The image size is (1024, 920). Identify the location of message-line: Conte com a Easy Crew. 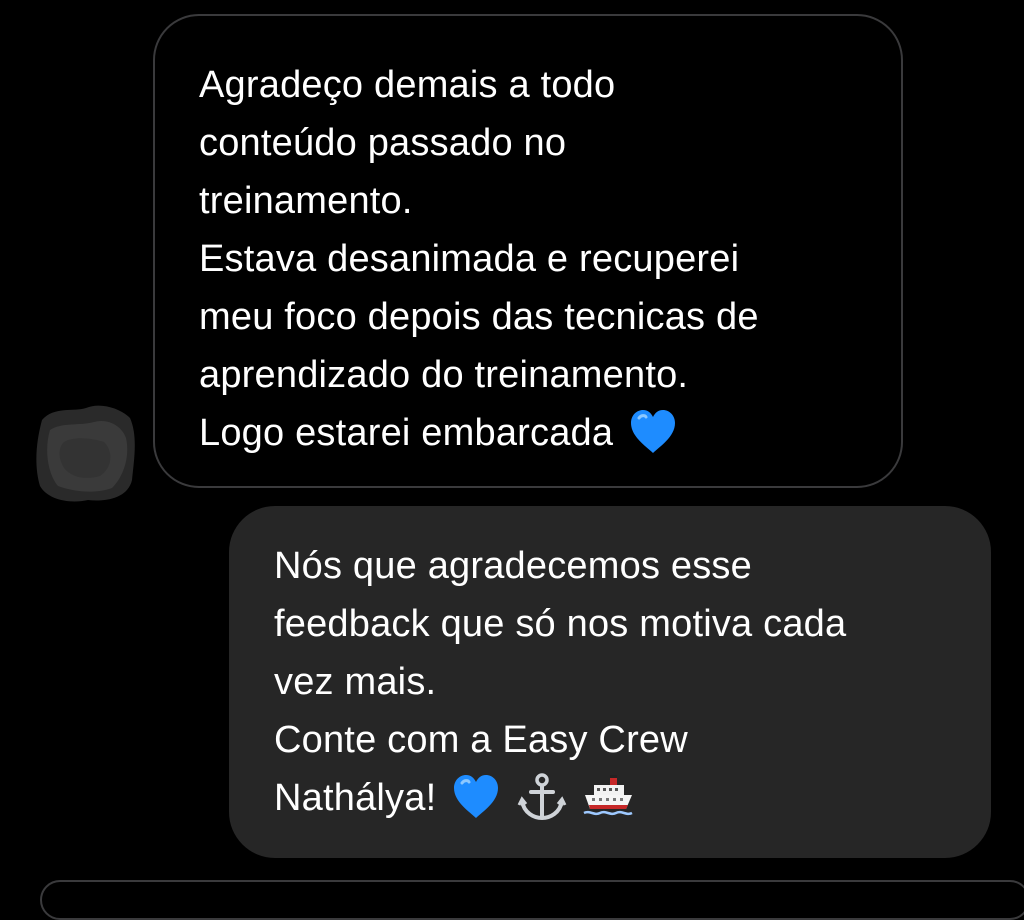
(481, 740).